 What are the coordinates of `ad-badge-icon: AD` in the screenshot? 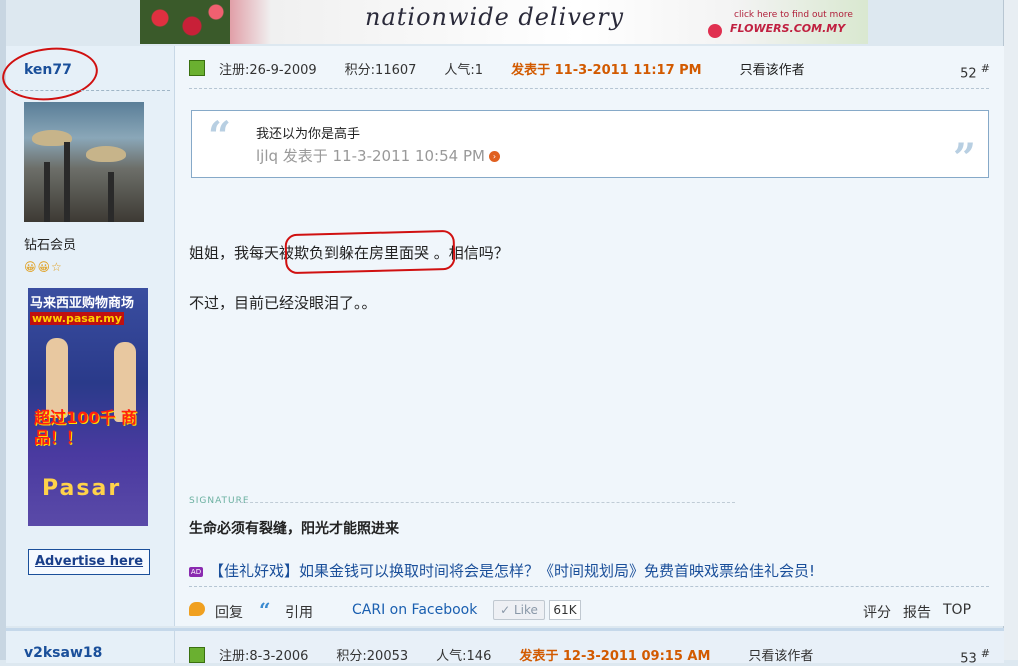 It's located at (196, 571).